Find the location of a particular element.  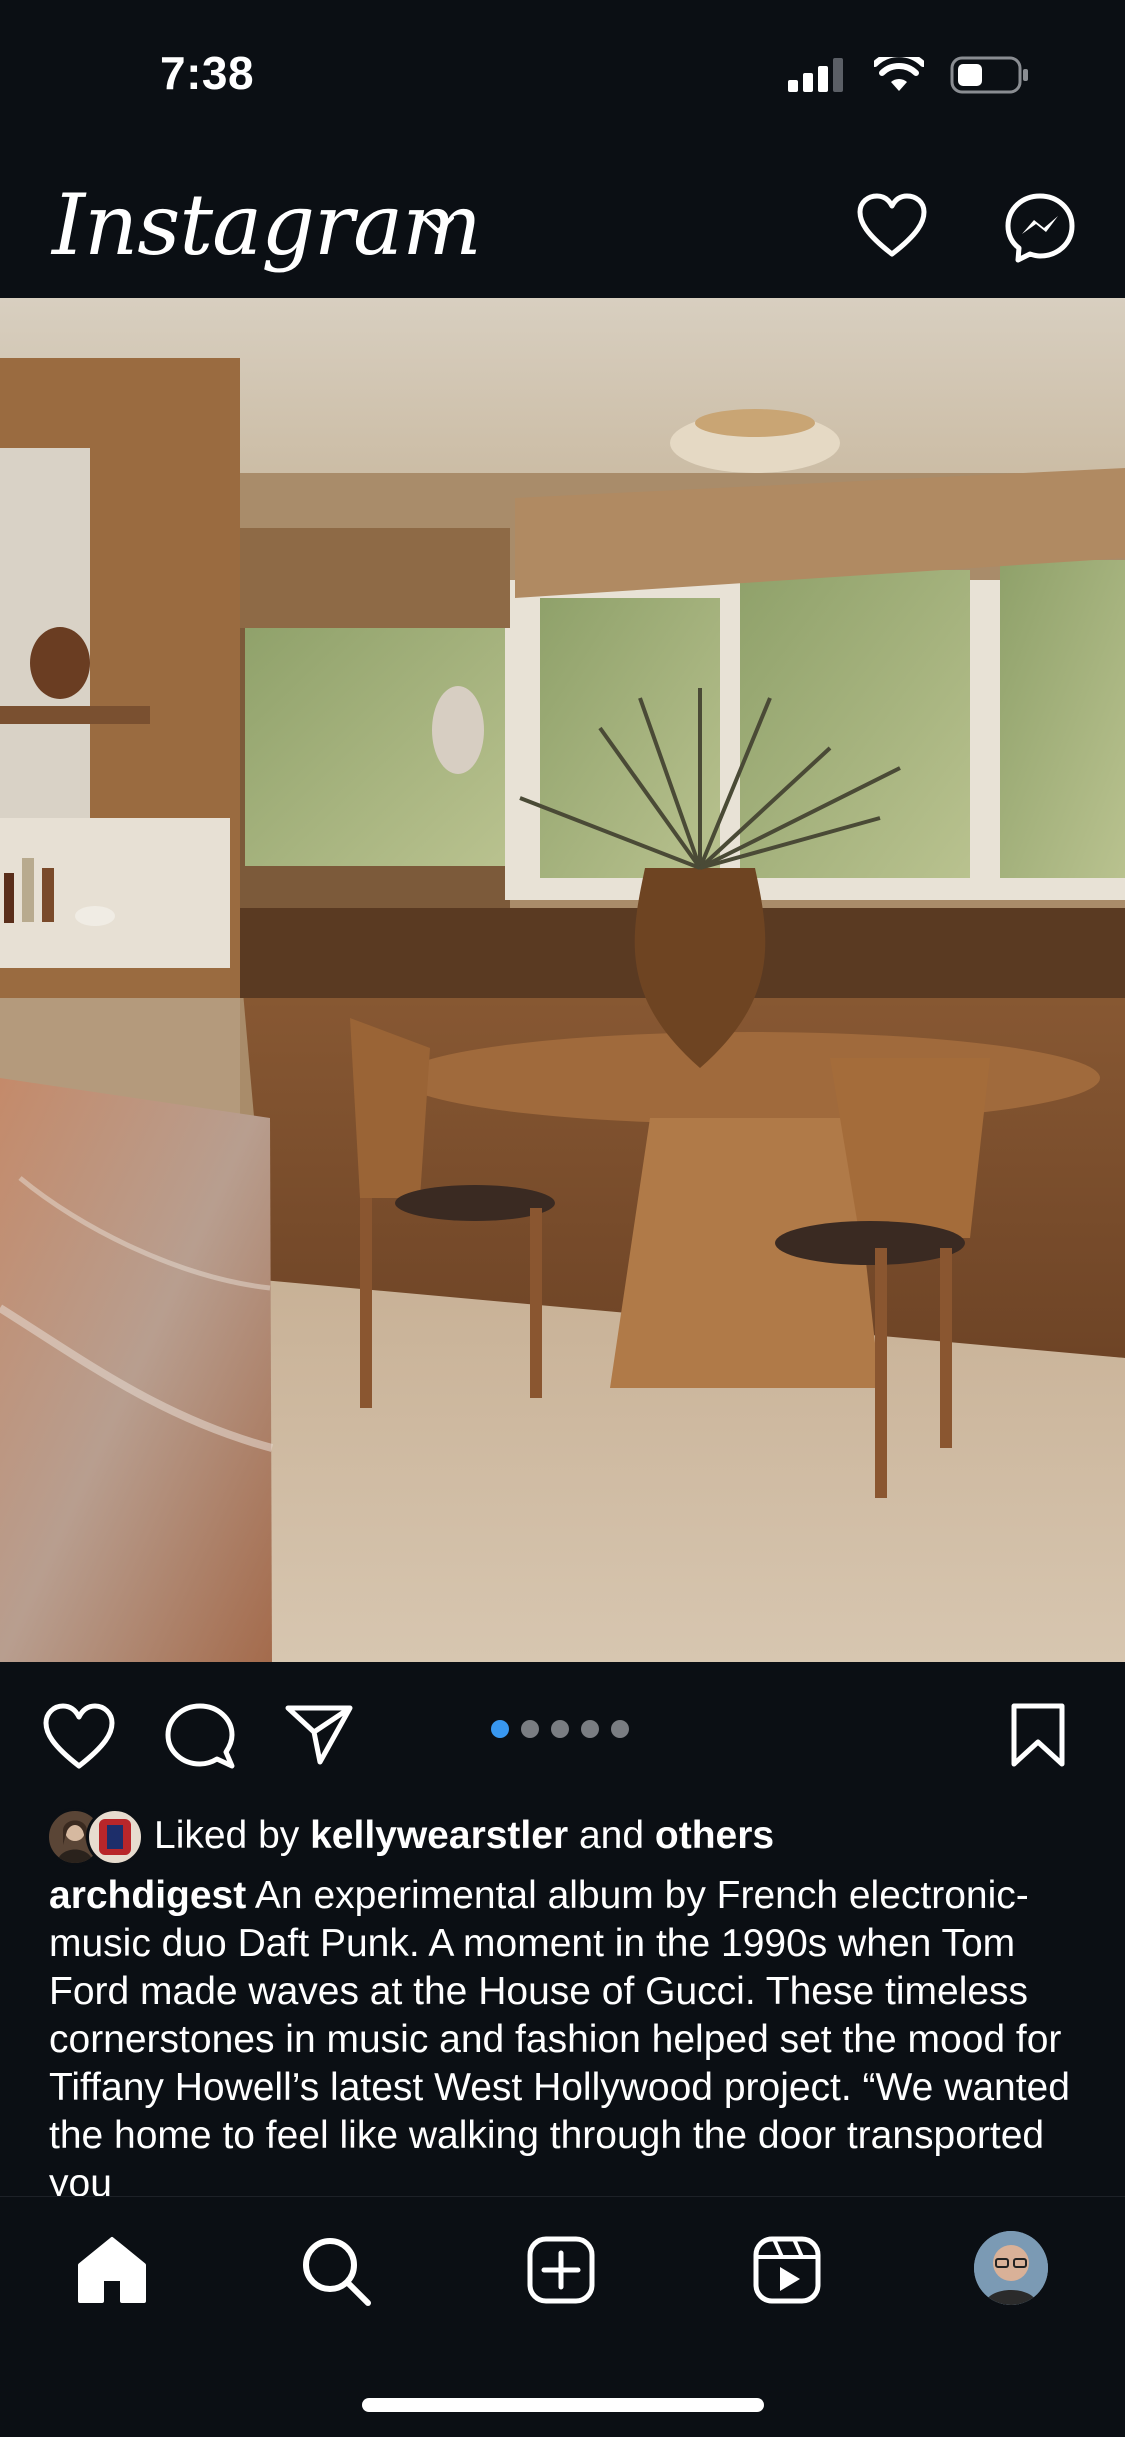

like-heart-icon is located at coordinates (79, 1737).